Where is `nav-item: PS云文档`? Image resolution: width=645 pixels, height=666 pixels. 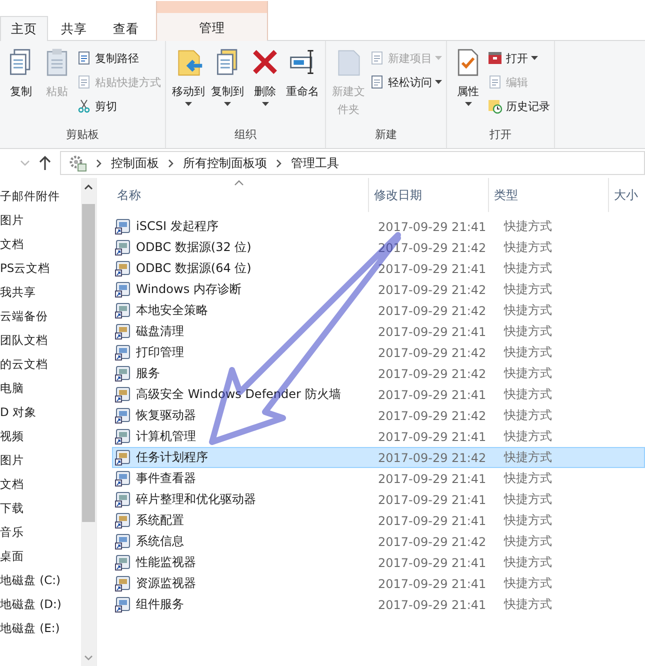 nav-item: PS云文档 is located at coordinates (40, 268).